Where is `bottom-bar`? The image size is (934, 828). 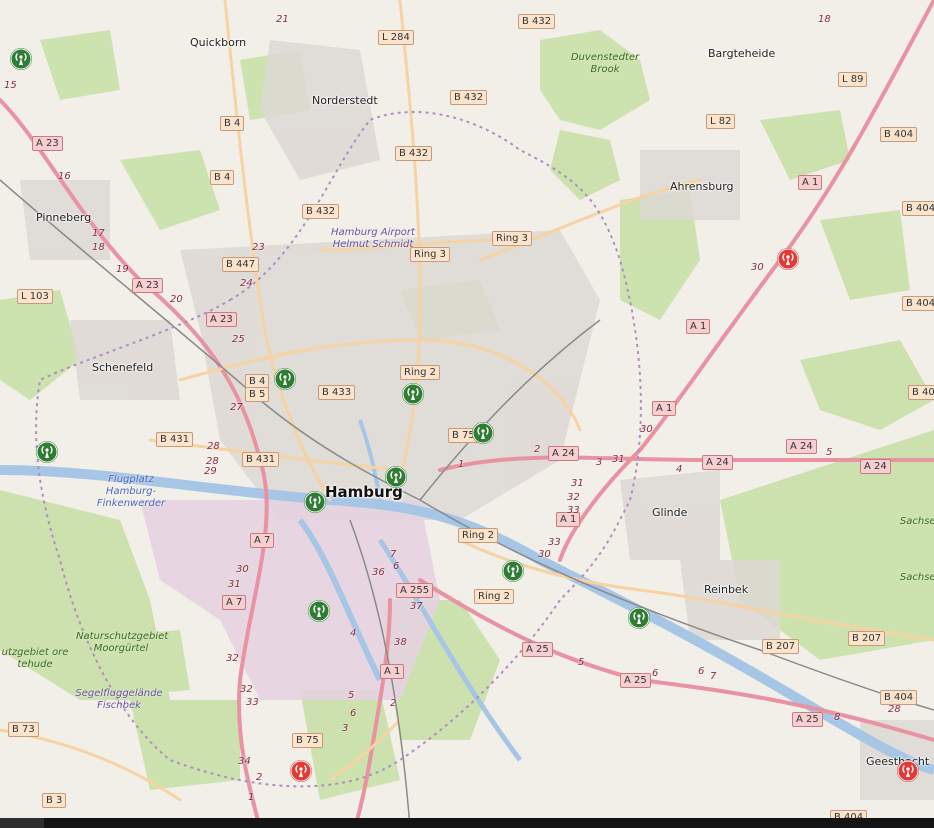
bottom-bar is located at coordinates (467, 823).